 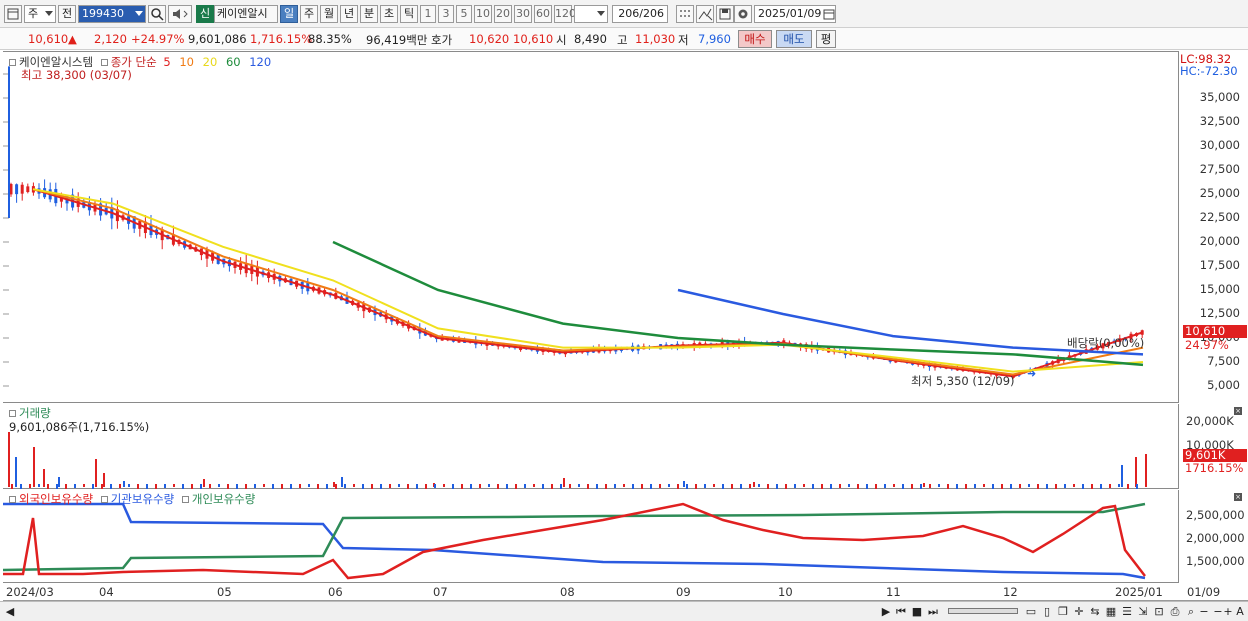 What do you see at coordinates (523, 14) in the screenshot?
I see `interval-button-30: 30` at bounding box center [523, 14].